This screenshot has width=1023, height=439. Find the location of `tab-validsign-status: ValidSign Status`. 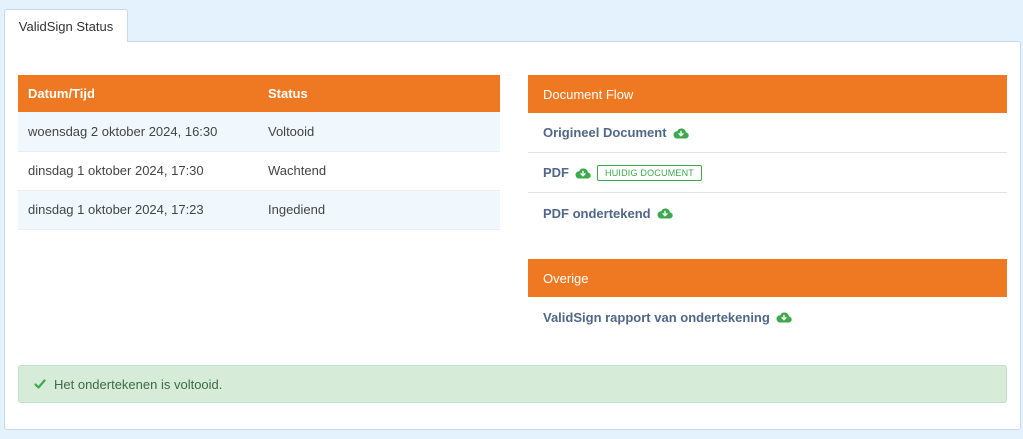

tab-validsign-status: ValidSign Status is located at coordinates (66, 25).